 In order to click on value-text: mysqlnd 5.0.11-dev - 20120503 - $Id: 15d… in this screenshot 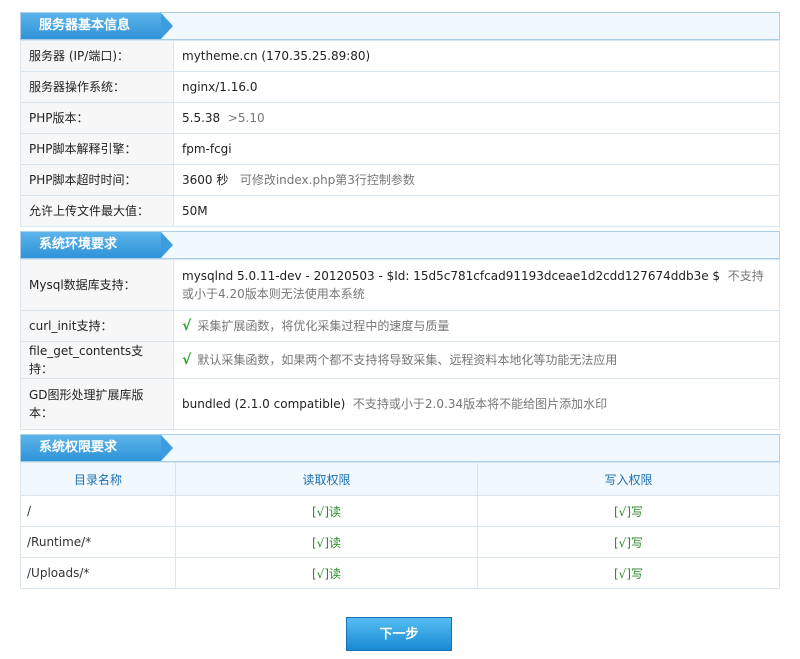, I will do `click(451, 276)`.